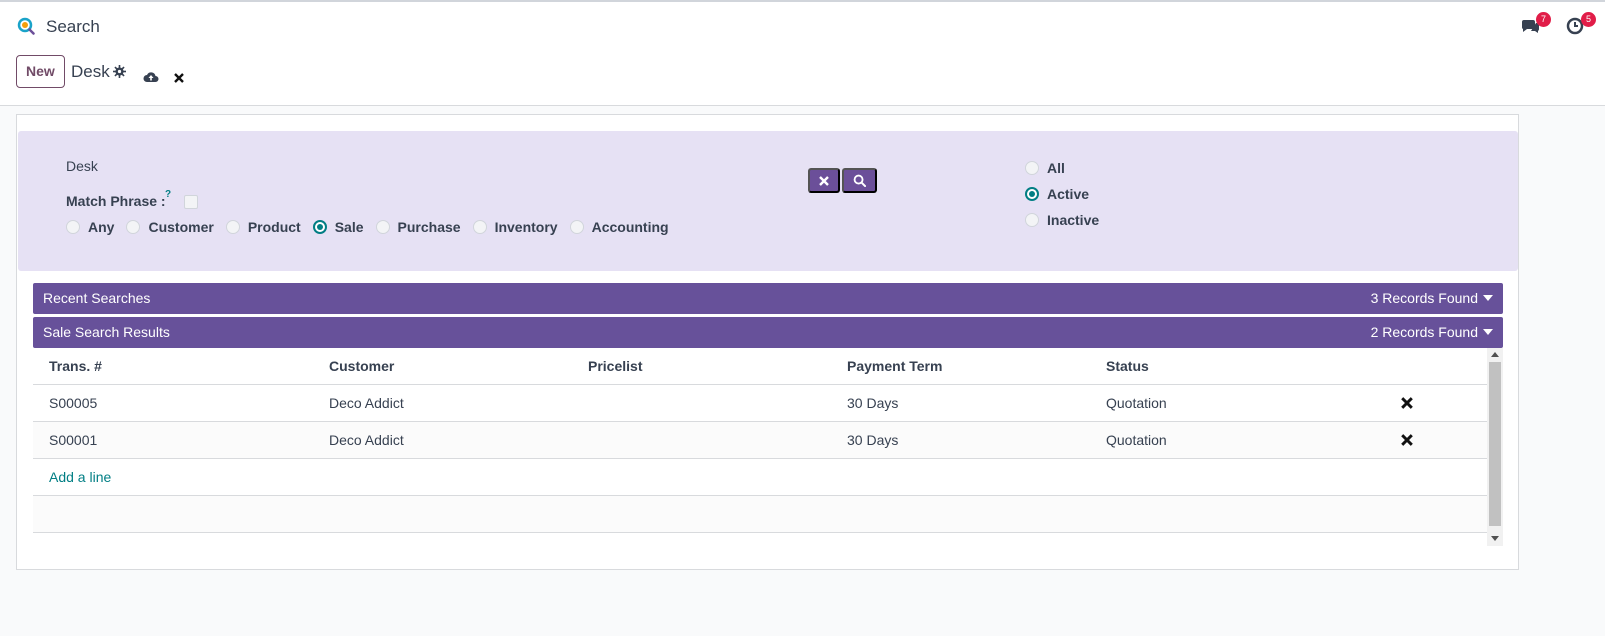 The width and height of the screenshot is (1605, 636). Describe the element at coordinates (760, 440) in the screenshot. I see `table-row: S00001 Deco Addict 30 Days Quotation` at that location.